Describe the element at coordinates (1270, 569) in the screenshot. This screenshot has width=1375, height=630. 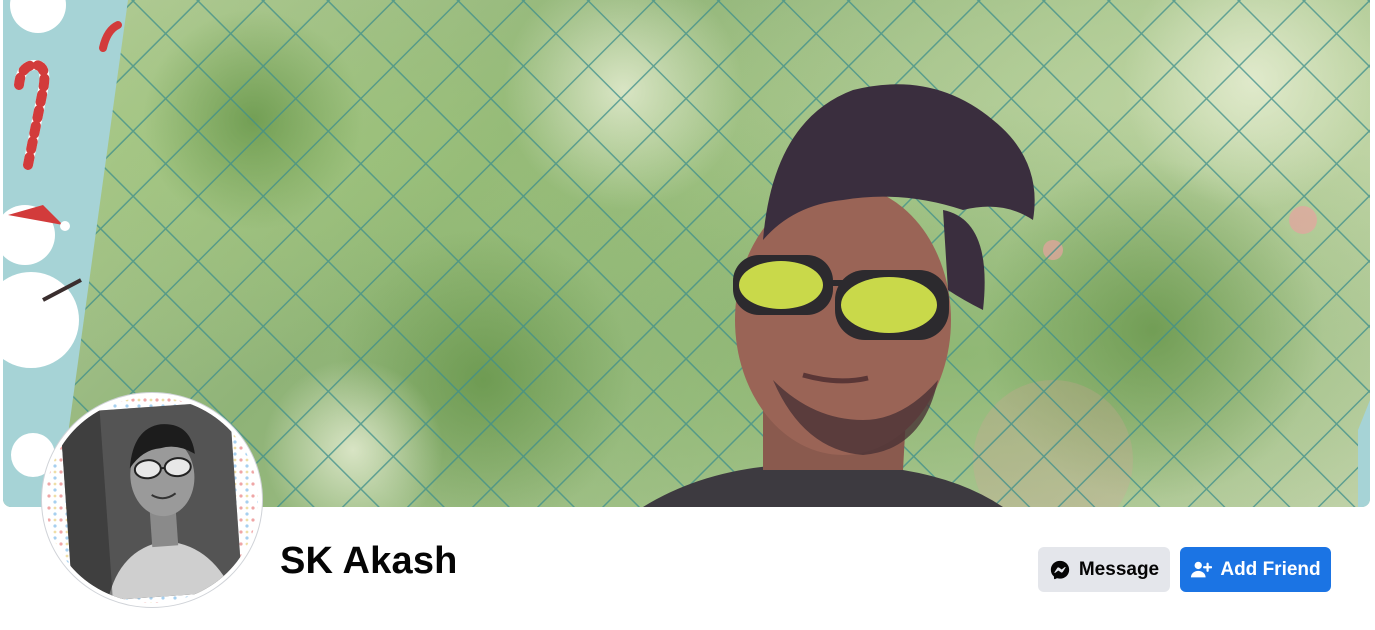
I see `add-friend-button-label: Add Friend` at that location.